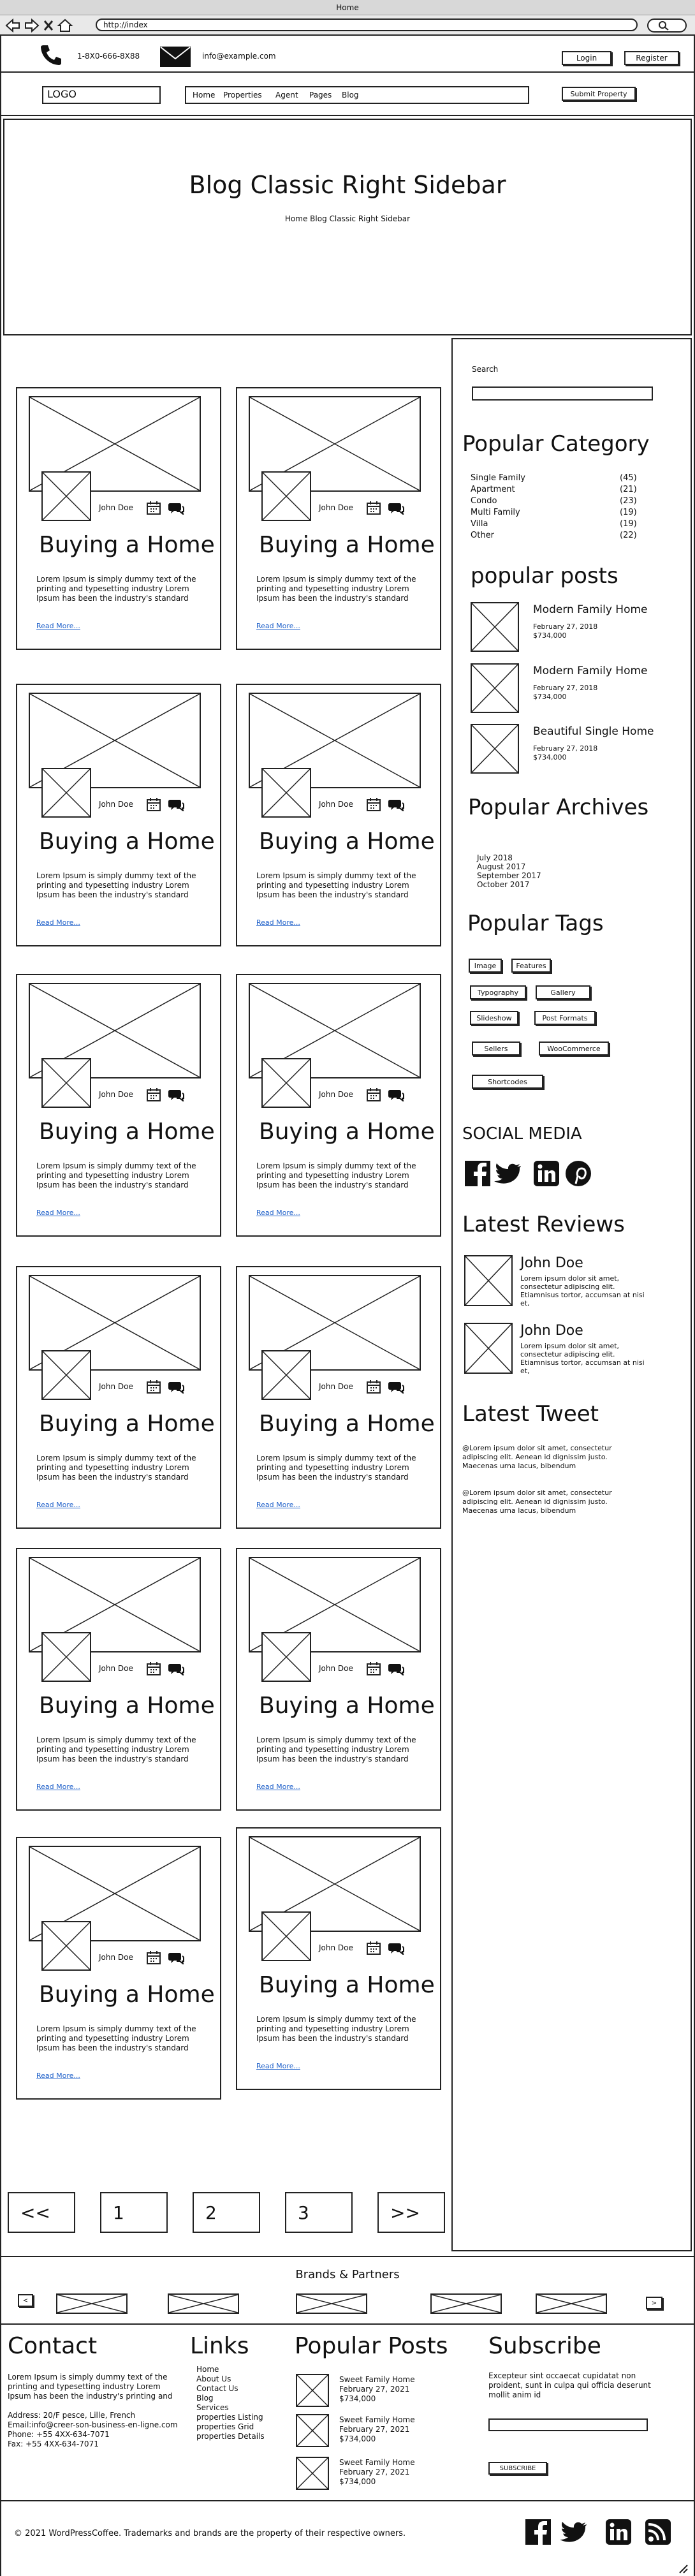 This screenshot has width=695, height=2576. What do you see at coordinates (568, 2424) in the screenshot?
I see `subscribe-email-input` at bounding box center [568, 2424].